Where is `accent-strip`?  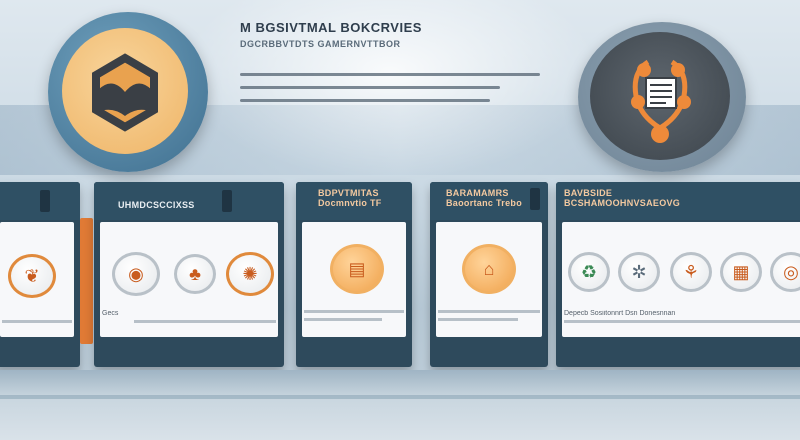
accent-strip is located at coordinates (86, 281).